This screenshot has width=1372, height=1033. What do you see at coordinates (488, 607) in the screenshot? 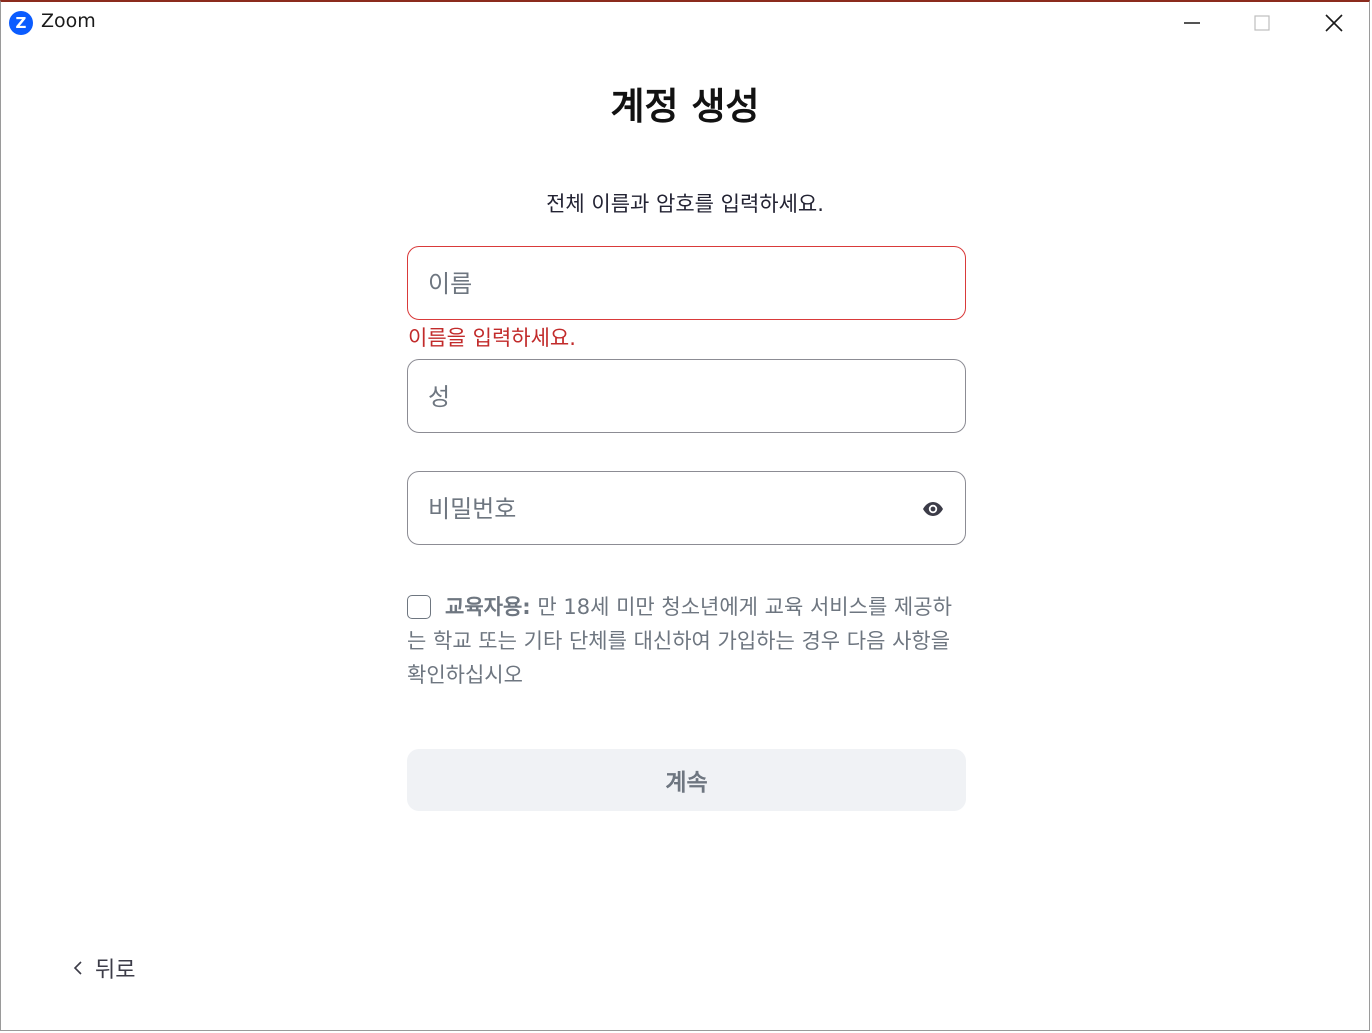
I see `education-label-bold: 교육자용:` at bounding box center [488, 607].